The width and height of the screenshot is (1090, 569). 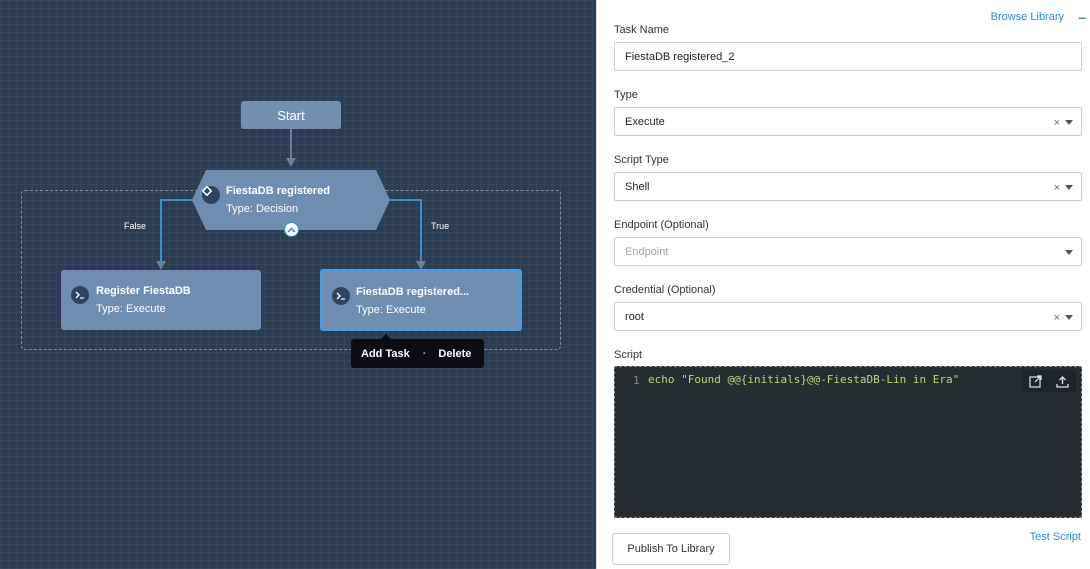 What do you see at coordinates (417, 351) in the screenshot?
I see `node-context-menu: Add Task · Delete` at bounding box center [417, 351].